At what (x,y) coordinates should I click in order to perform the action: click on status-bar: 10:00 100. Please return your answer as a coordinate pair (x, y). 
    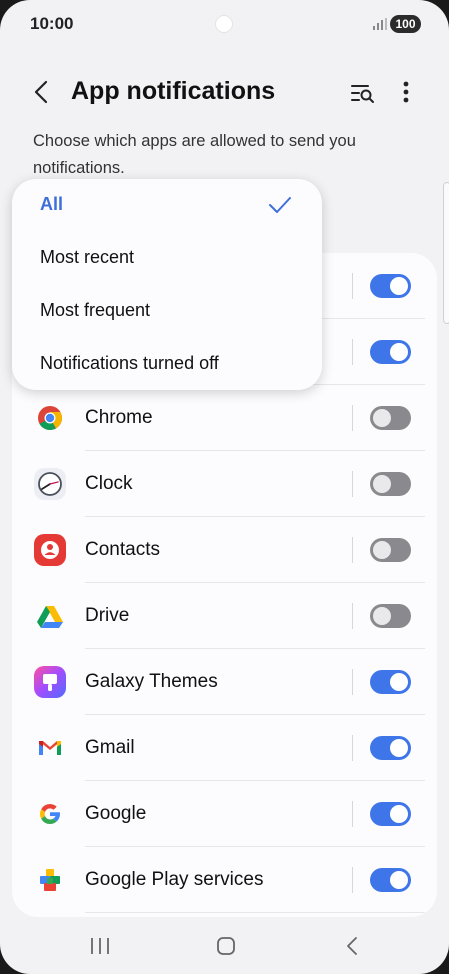
    Looking at the image, I should click on (224, 24).